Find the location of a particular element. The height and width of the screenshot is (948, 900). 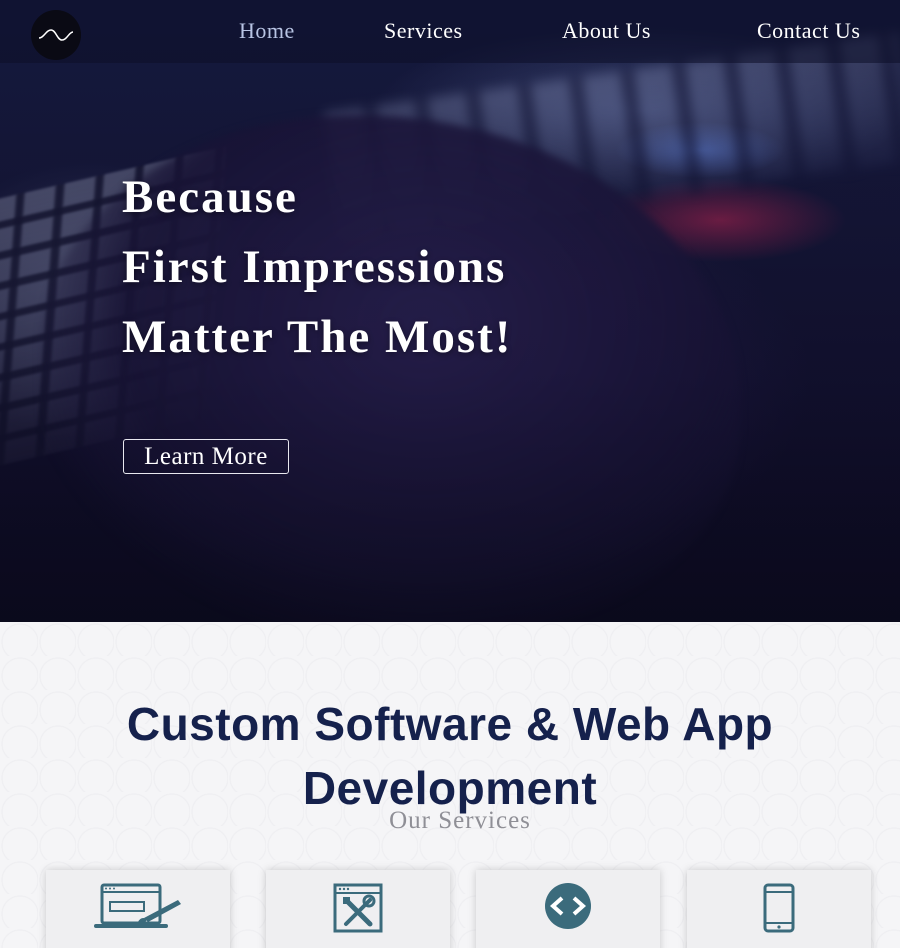

hero-title-line: Matter The Most! is located at coordinates (317, 337).